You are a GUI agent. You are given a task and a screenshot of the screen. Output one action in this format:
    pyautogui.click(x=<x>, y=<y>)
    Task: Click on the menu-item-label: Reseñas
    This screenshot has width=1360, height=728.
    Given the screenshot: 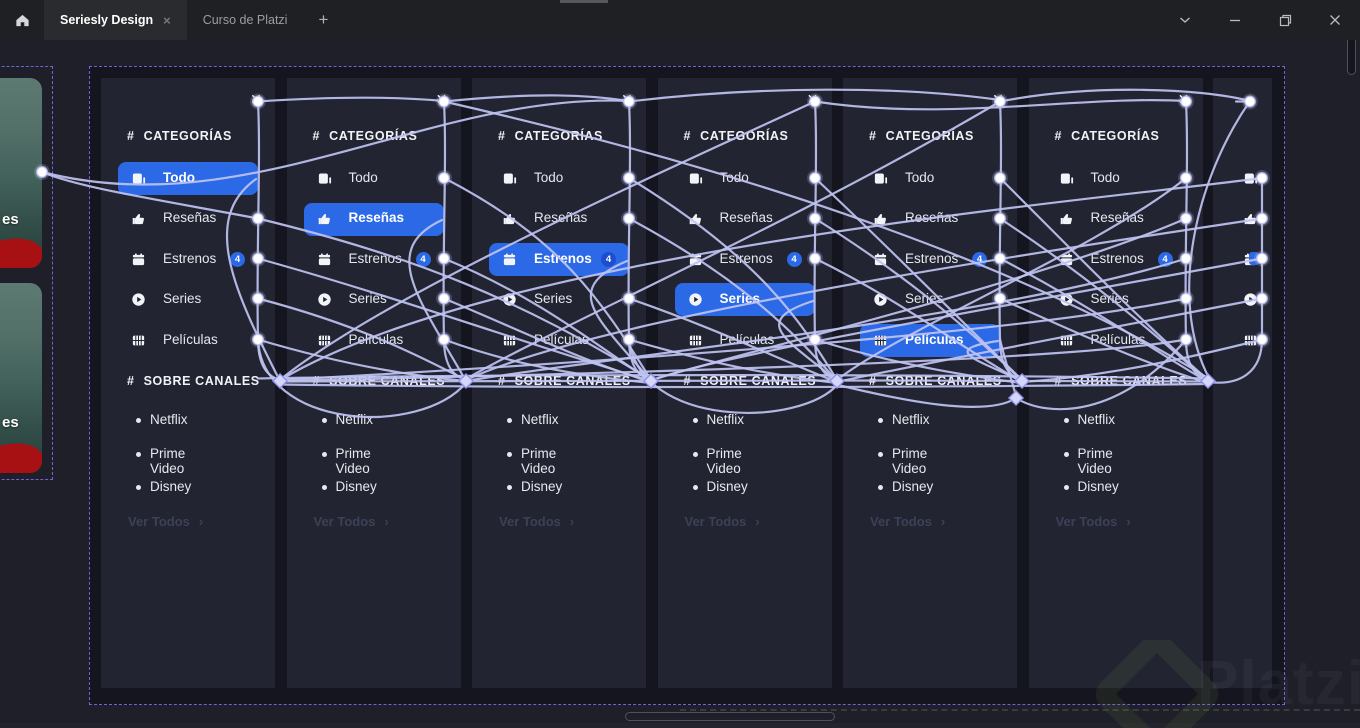 What is the action you would take?
    pyautogui.click(x=190, y=217)
    